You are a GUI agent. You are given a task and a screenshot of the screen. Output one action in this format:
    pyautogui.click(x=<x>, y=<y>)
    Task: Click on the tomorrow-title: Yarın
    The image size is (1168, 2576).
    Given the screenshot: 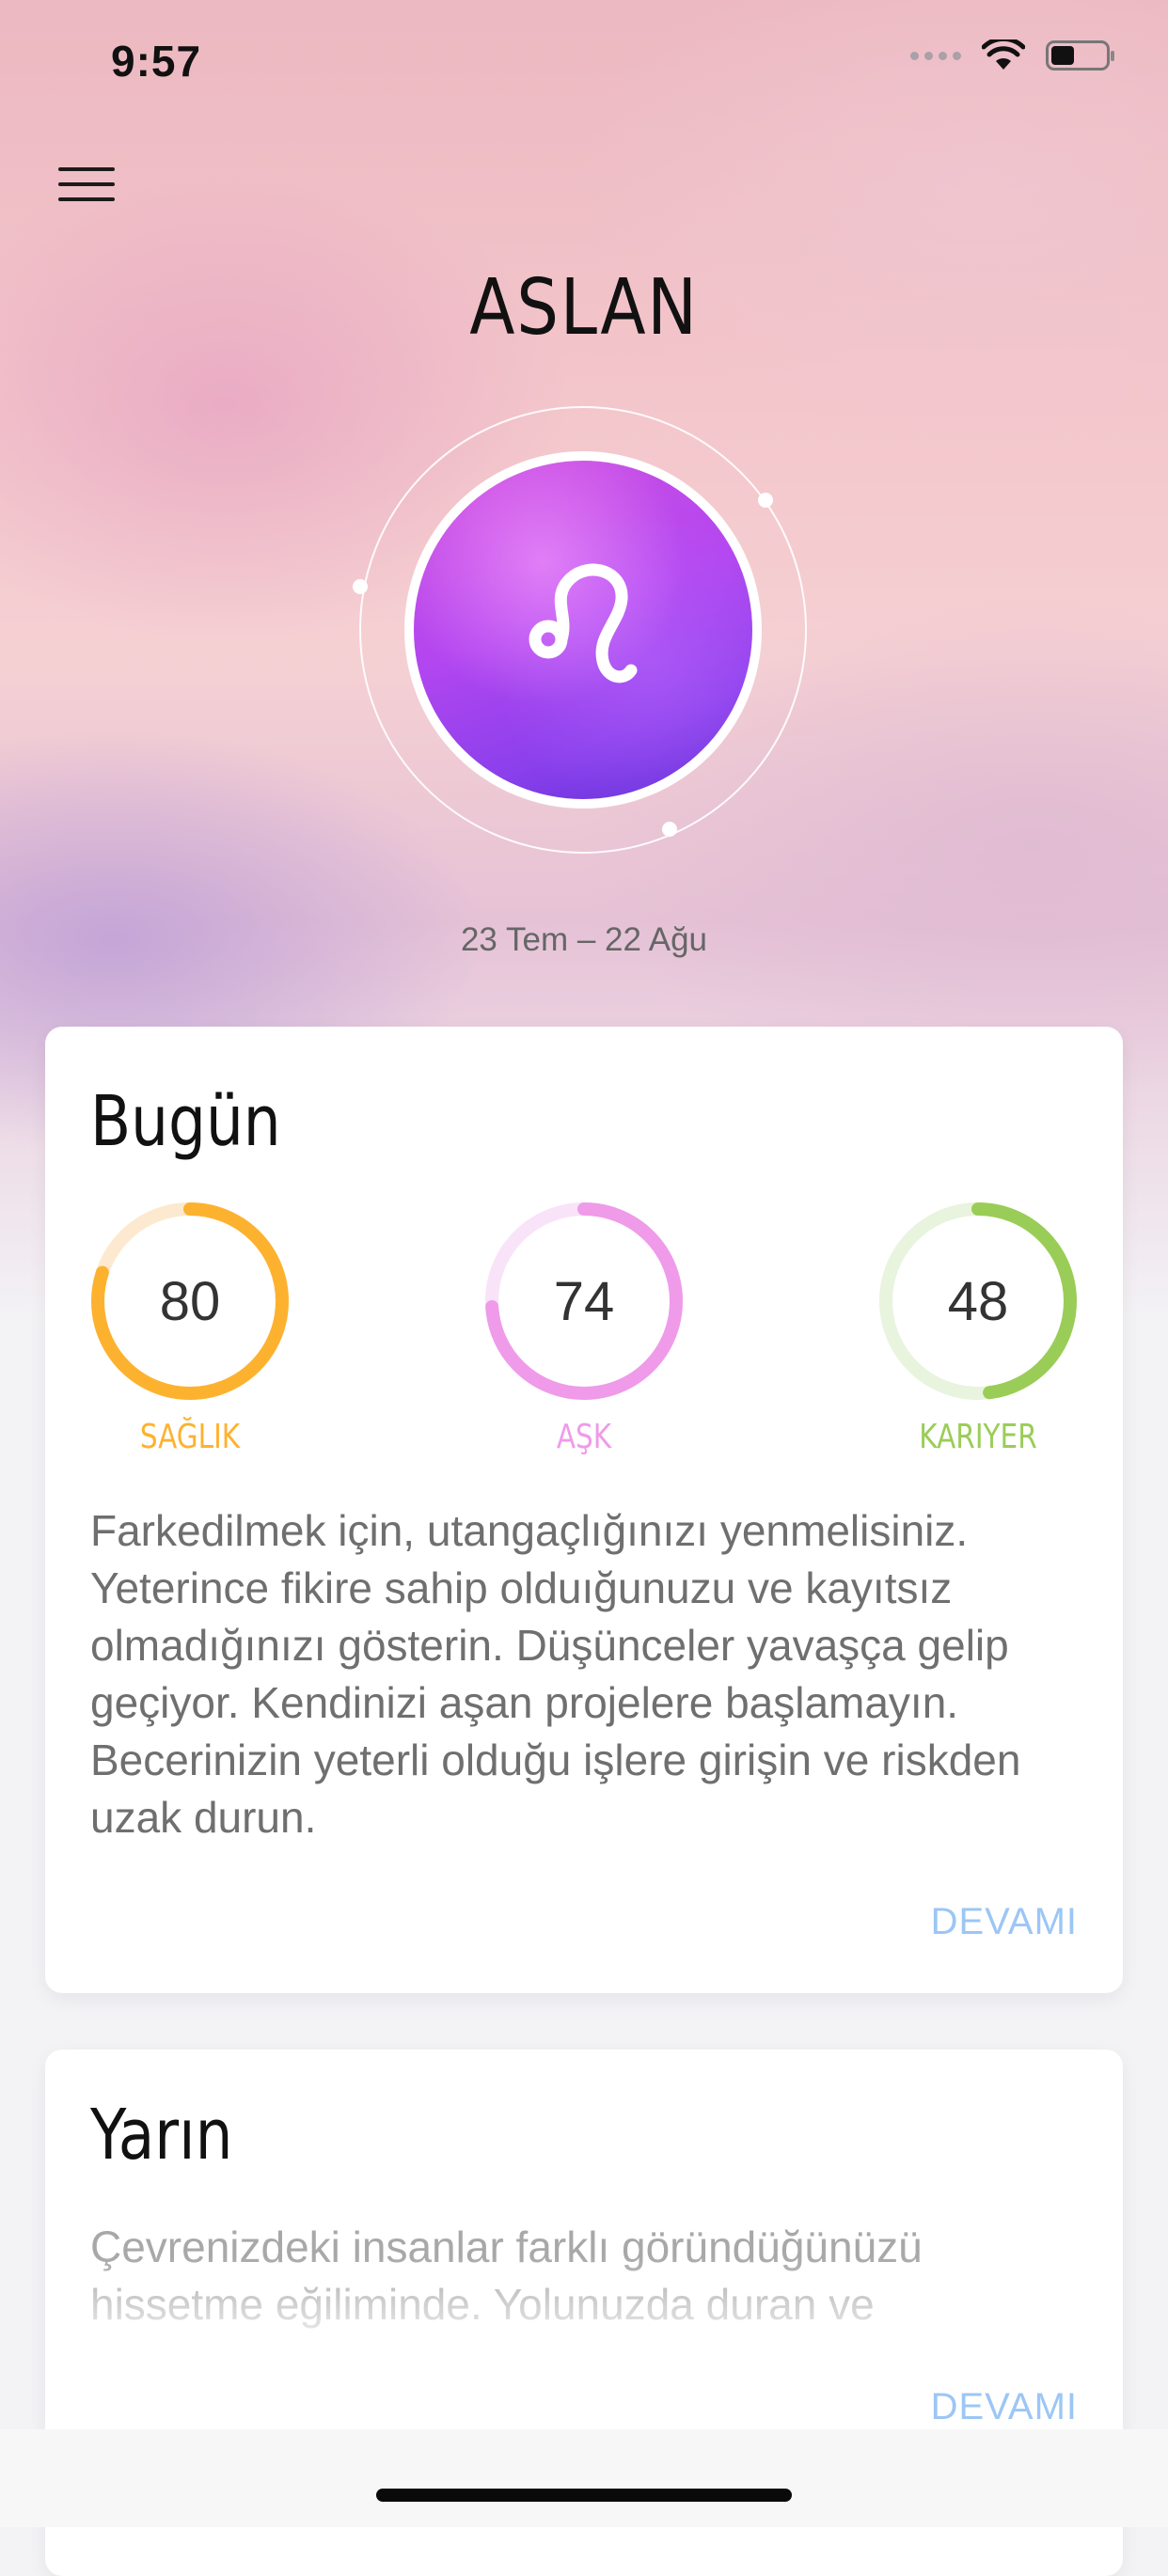 What is the action you would take?
    pyautogui.click(x=161, y=2135)
    